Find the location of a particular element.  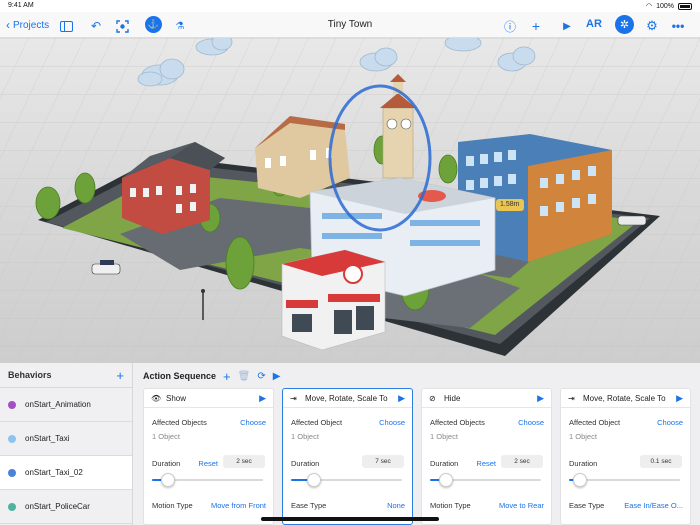

affected-objects-label: Affected Objects is located at coordinates (179, 422).